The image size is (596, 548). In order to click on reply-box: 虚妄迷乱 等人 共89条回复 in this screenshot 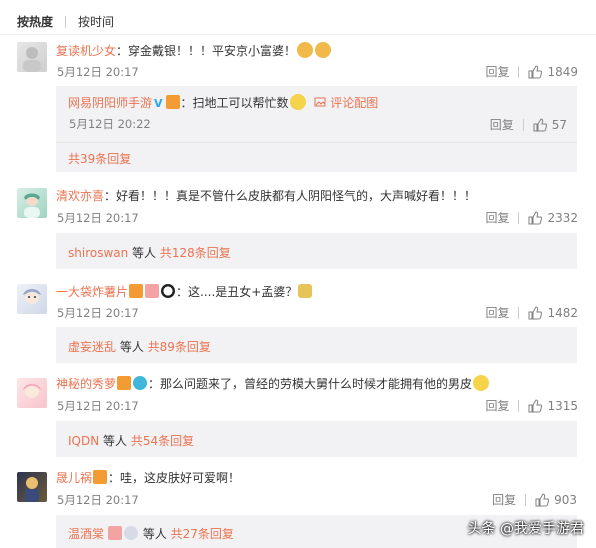, I will do `click(316, 345)`.